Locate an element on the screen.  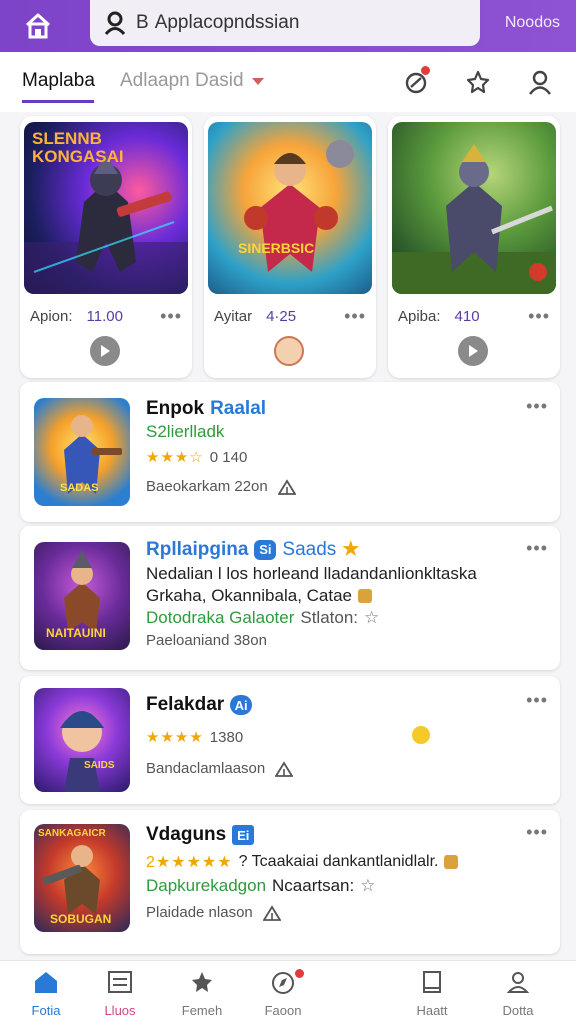
featured-label: Apiba: is located at coordinates (419, 316).